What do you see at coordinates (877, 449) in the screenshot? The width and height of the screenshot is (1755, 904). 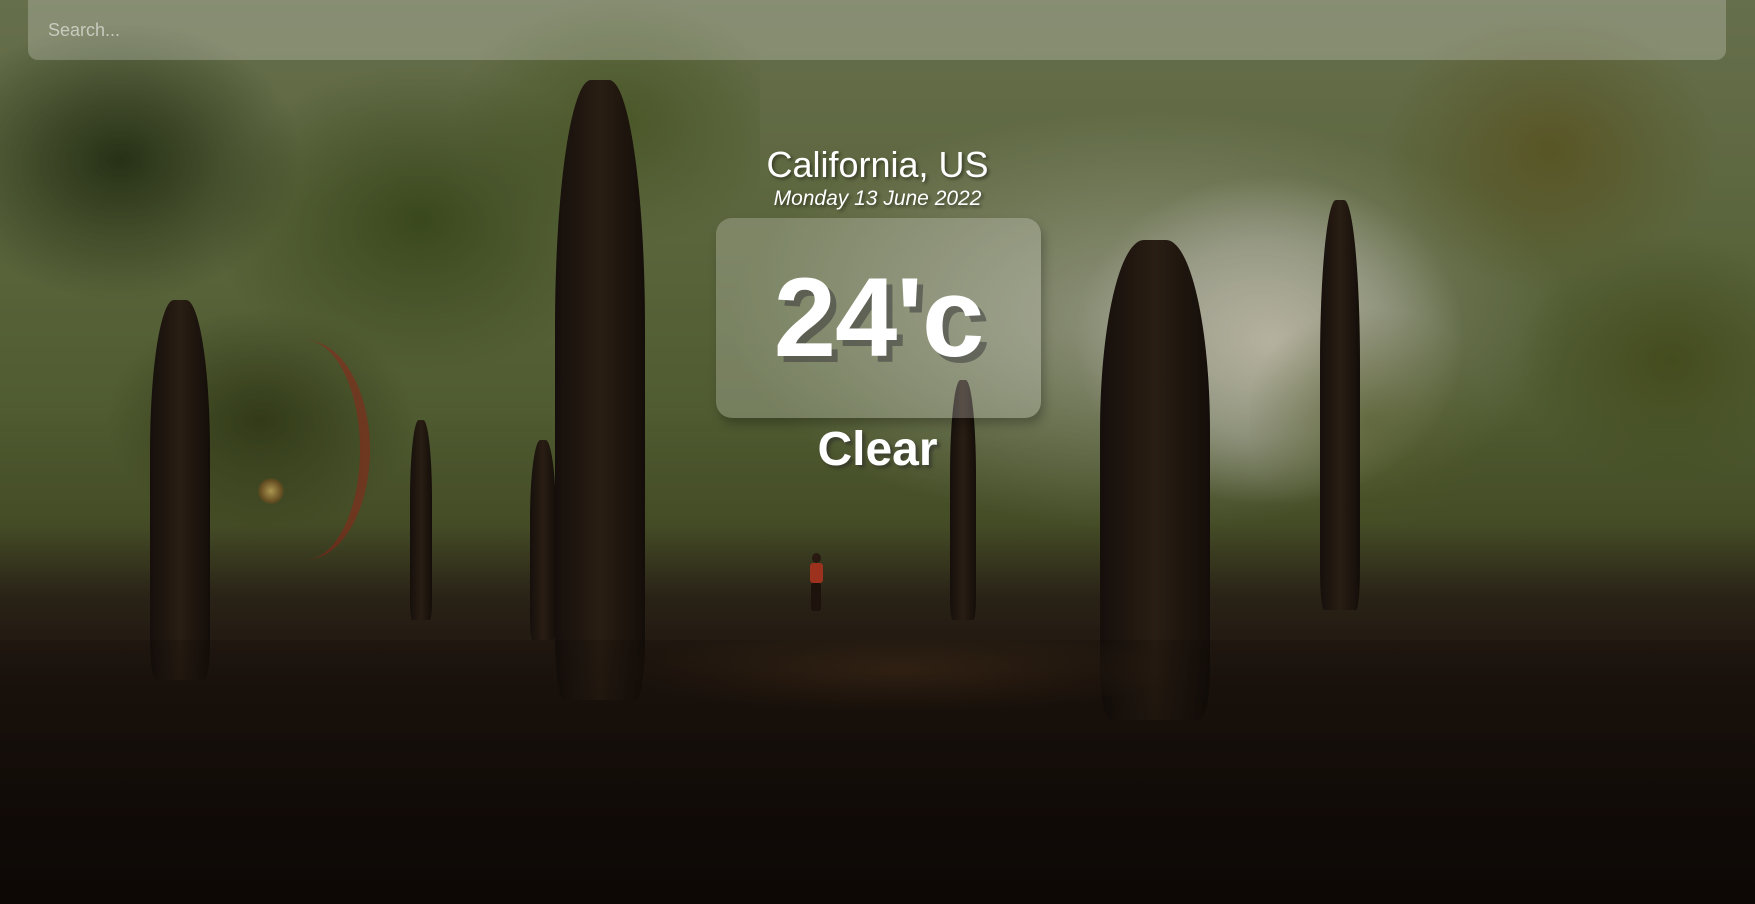 I see `weather-condition: Clear` at bounding box center [877, 449].